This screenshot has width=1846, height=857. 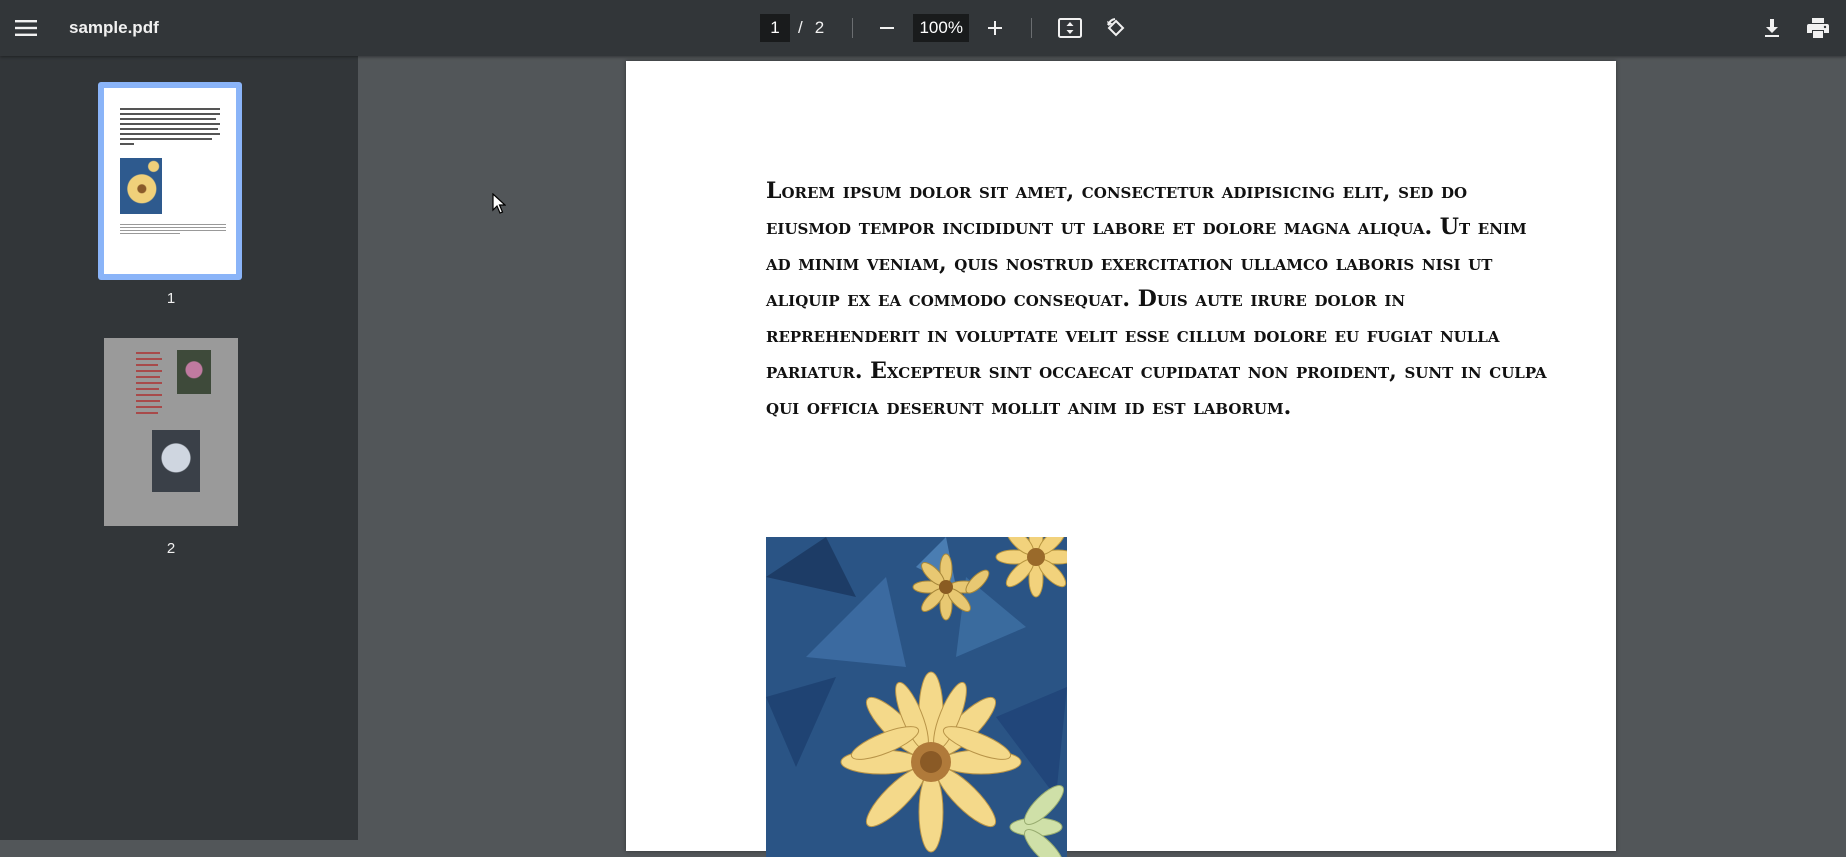 I want to click on zoom-in-button, so click(x=995, y=28).